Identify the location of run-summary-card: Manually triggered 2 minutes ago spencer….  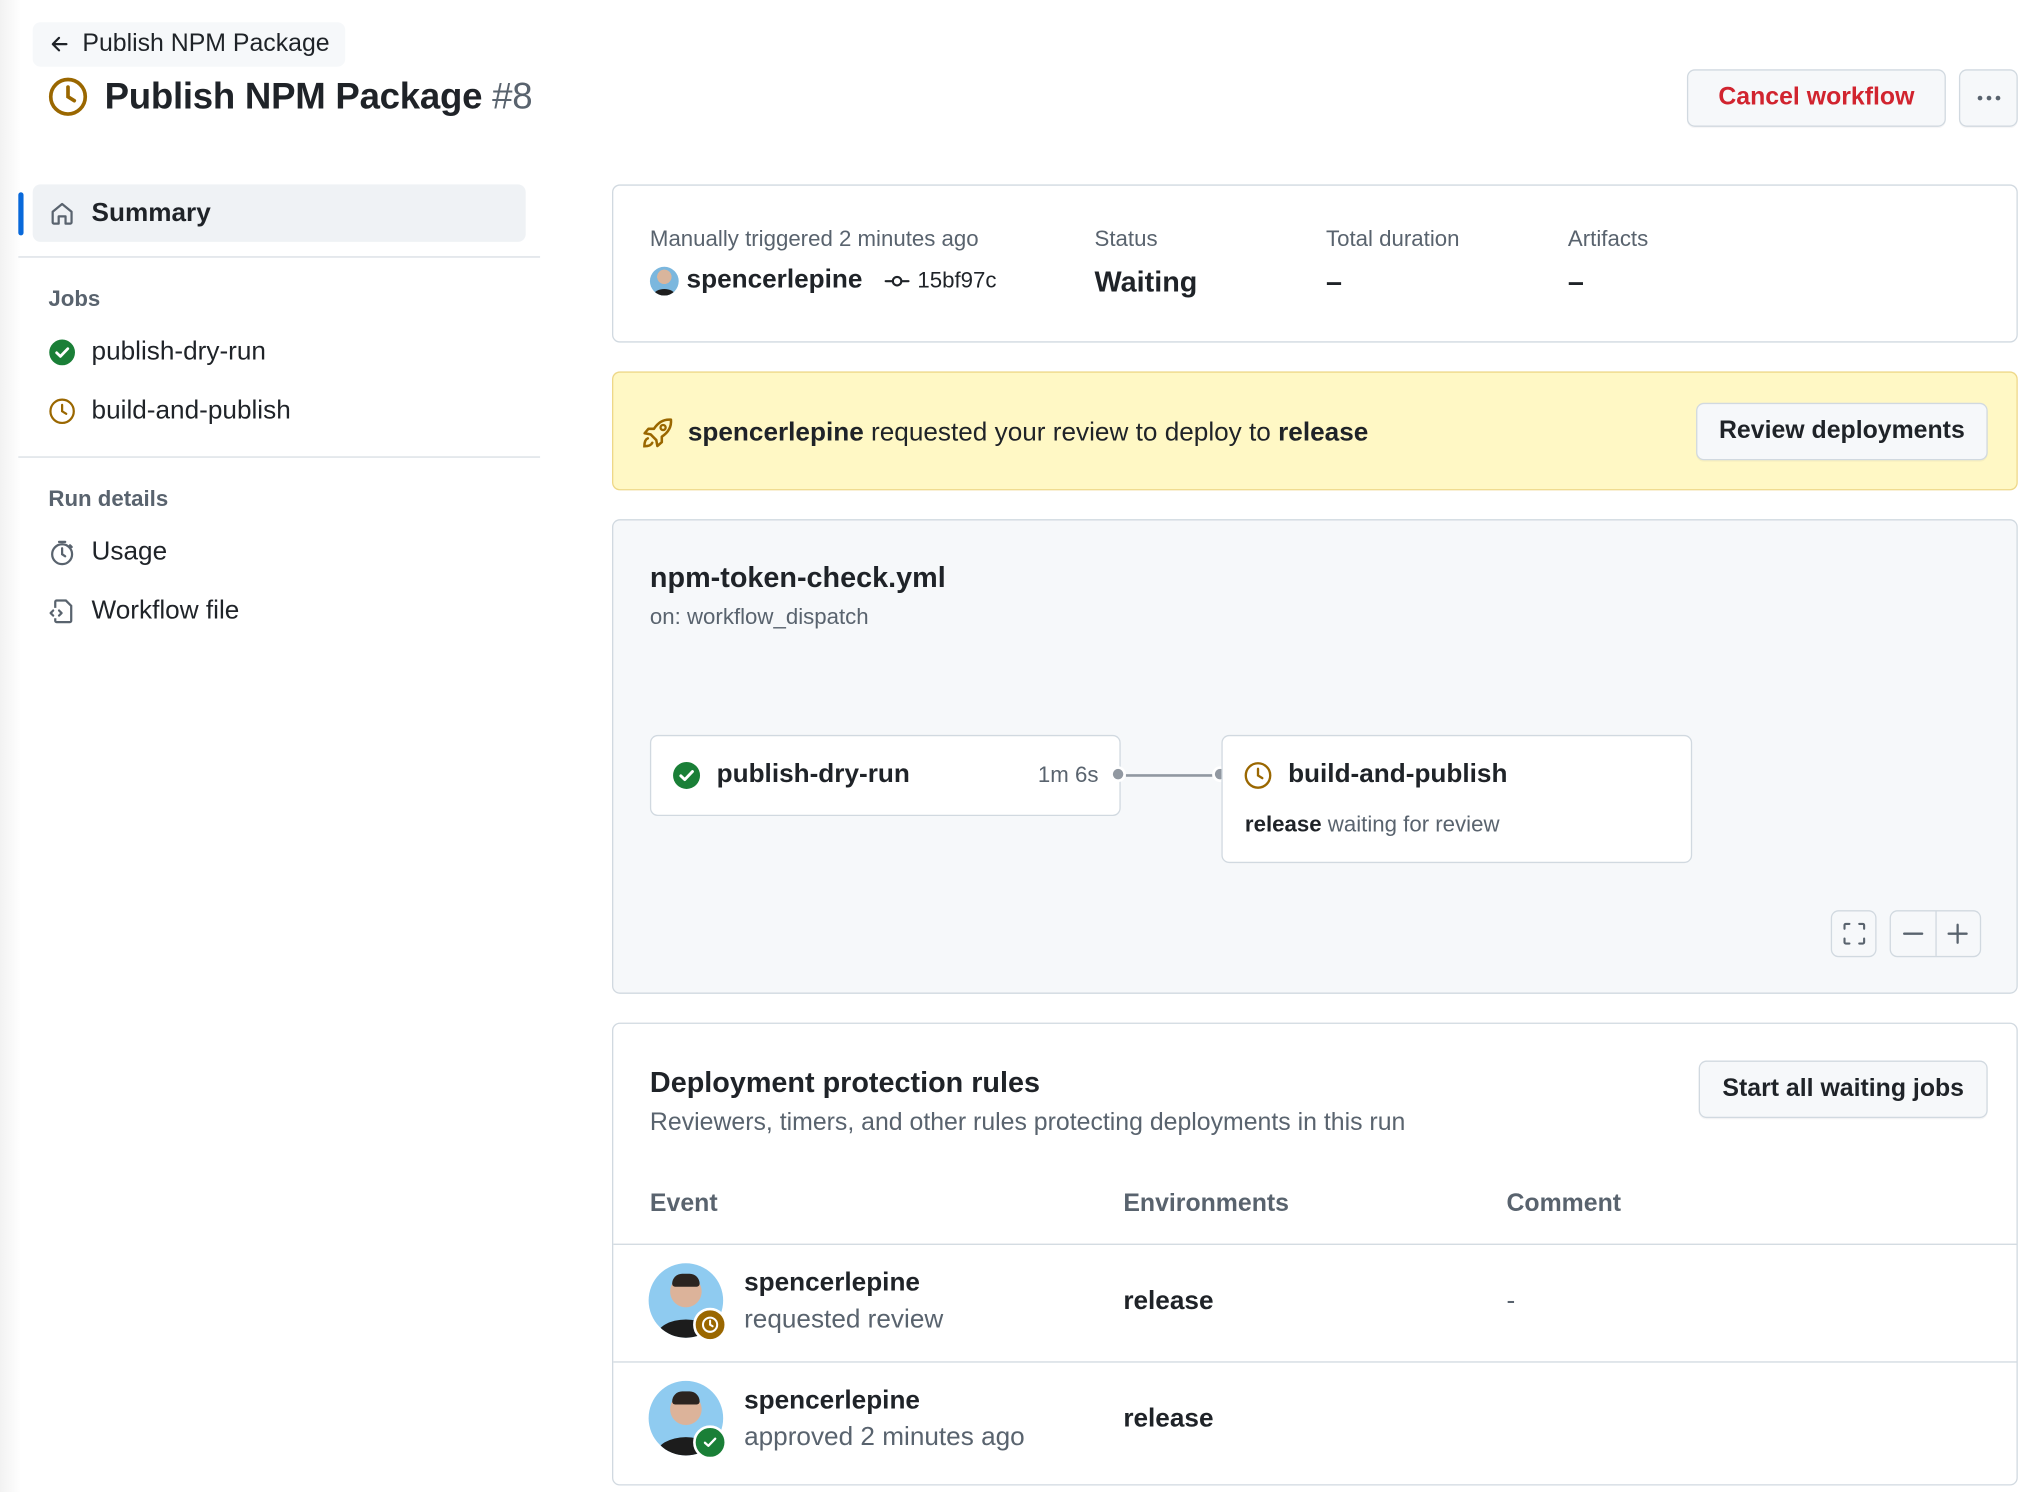
(1315, 263).